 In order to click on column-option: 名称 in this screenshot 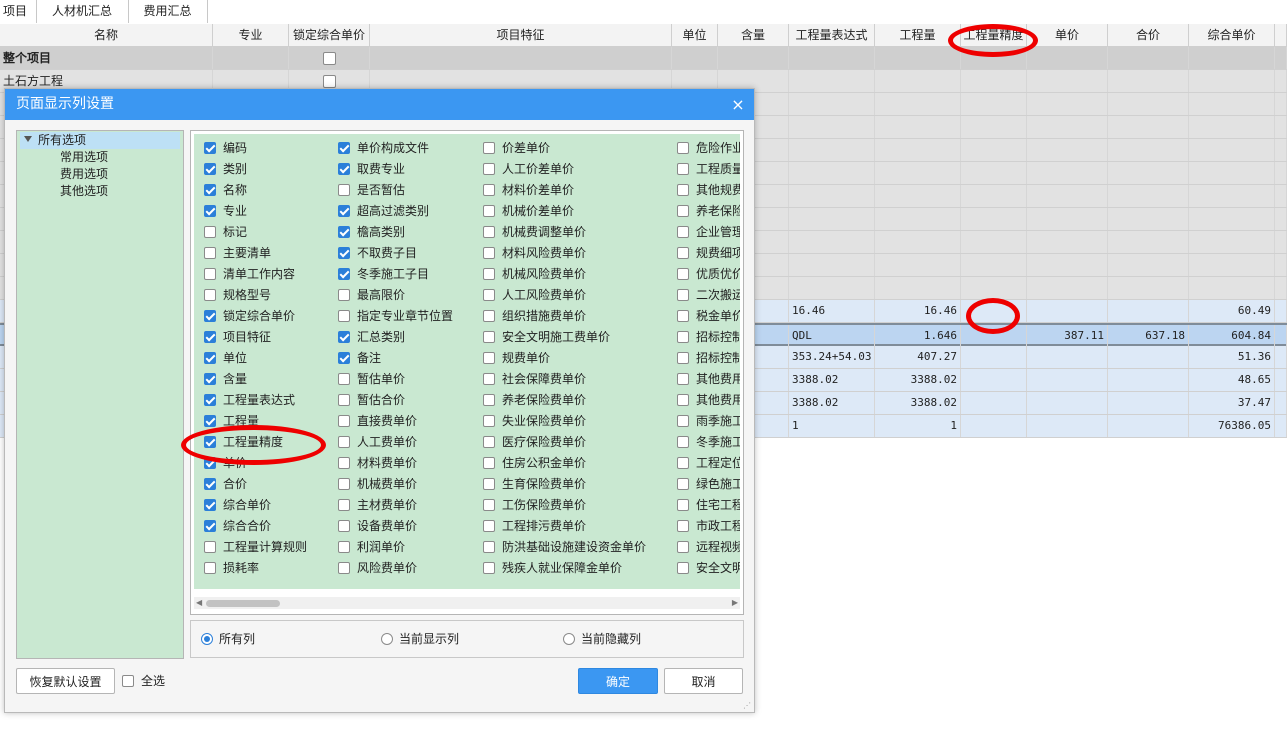, I will do `click(225, 190)`.